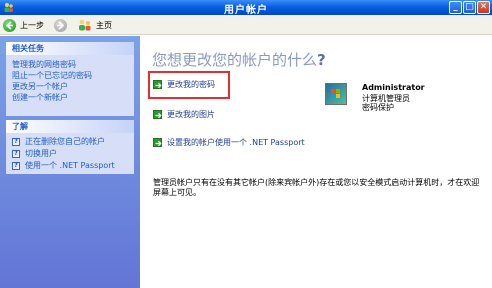 The height and width of the screenshot is (288, 492). I want to click on sidebar-item-create-new-account: 创建一个新帐户, so click(70, 97).